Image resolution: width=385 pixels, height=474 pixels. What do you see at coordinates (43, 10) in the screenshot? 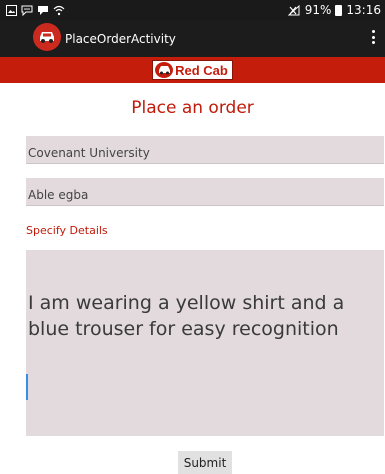
I see `message-icon` at bounding box center [43, 10].